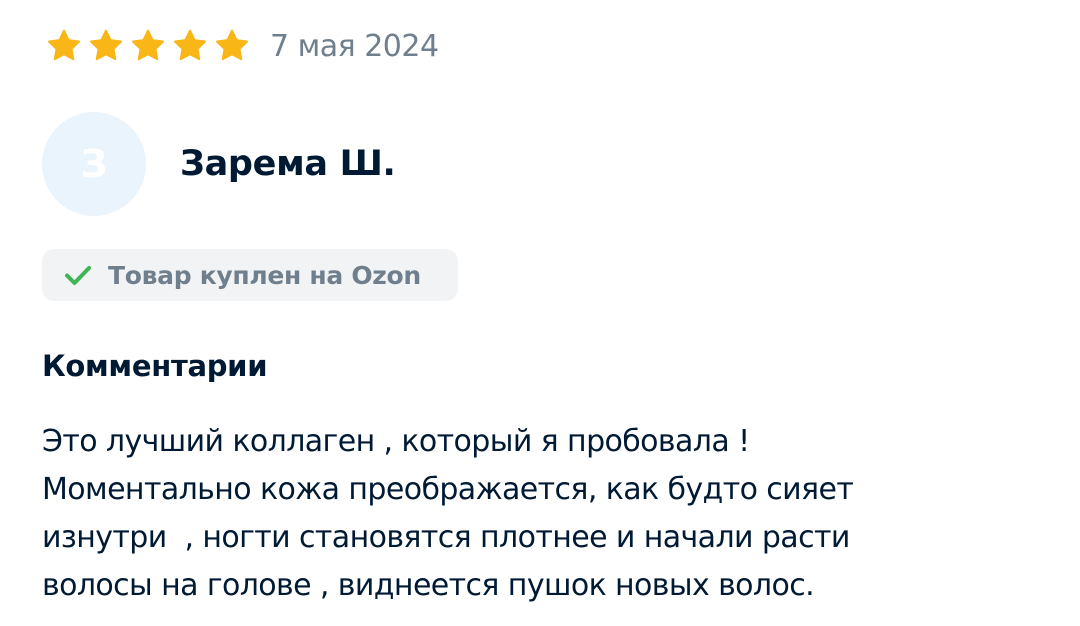 The height and width of the screenshot is (626, 1080). I want to click on author-row: З Зарема Ш., so click(219, 164).